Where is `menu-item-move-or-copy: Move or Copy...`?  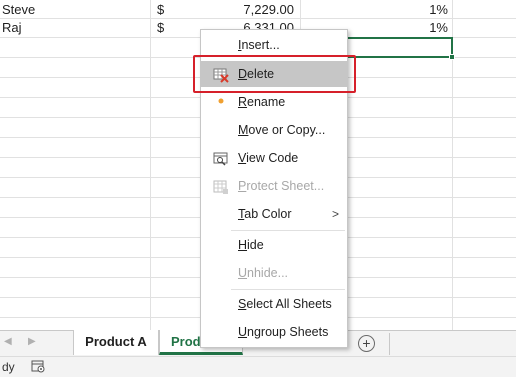 menu-item-move-or-copy: Move or Copy... is located at coordinates (274, 130).